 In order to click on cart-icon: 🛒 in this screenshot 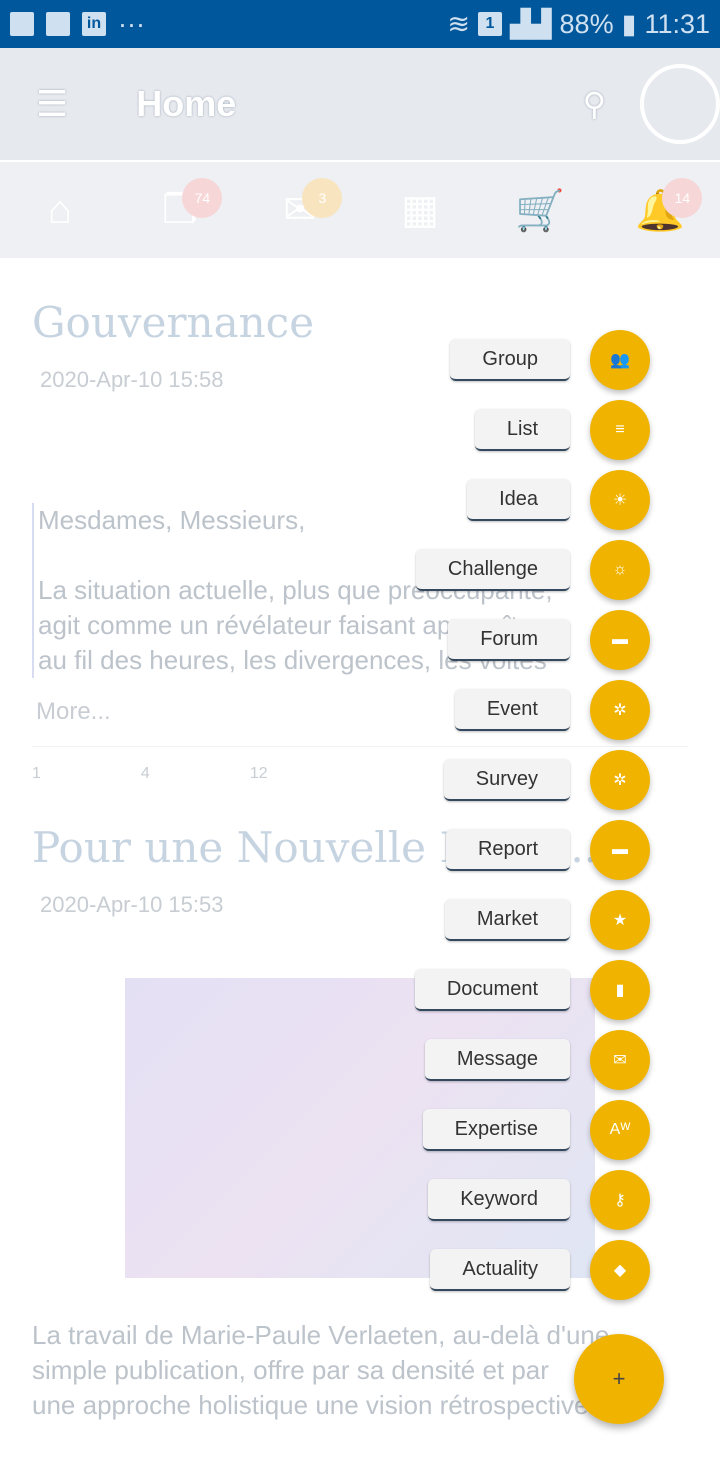, I will do `click(540, 210)`.